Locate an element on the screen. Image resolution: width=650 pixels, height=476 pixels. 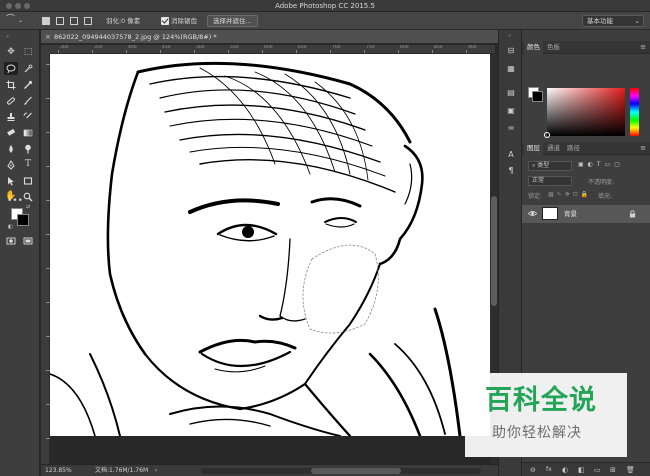
ruler-tick-label: 450 is located at coordinates (166, 47).